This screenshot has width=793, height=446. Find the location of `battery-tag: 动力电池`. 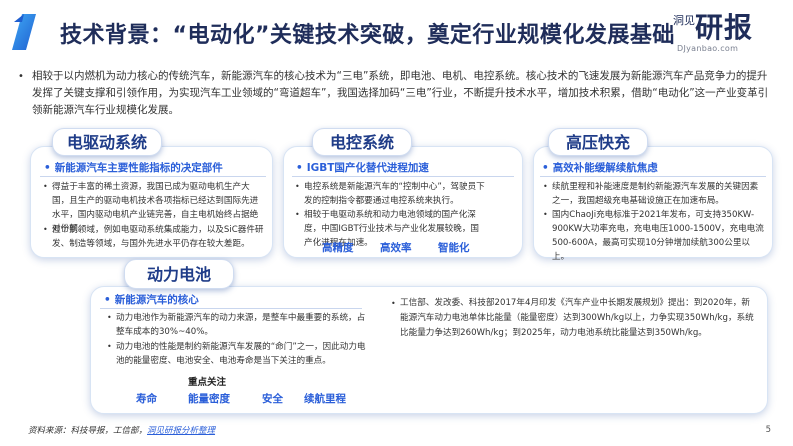

battery-tag: 动力电池 is located at coordinates (179, 274).